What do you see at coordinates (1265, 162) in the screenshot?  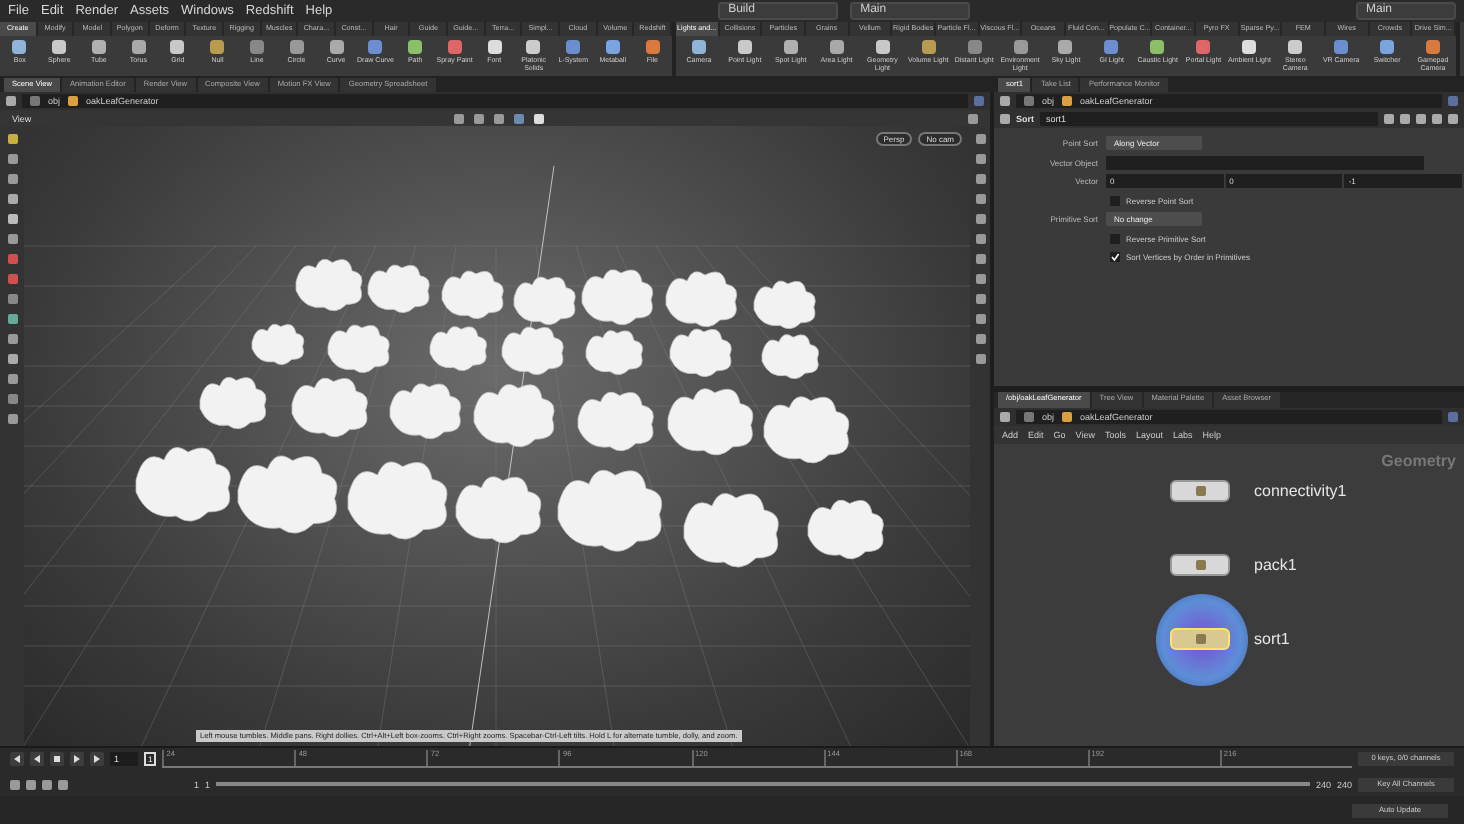 I see `input-field` at bounding box center [1265, 162].